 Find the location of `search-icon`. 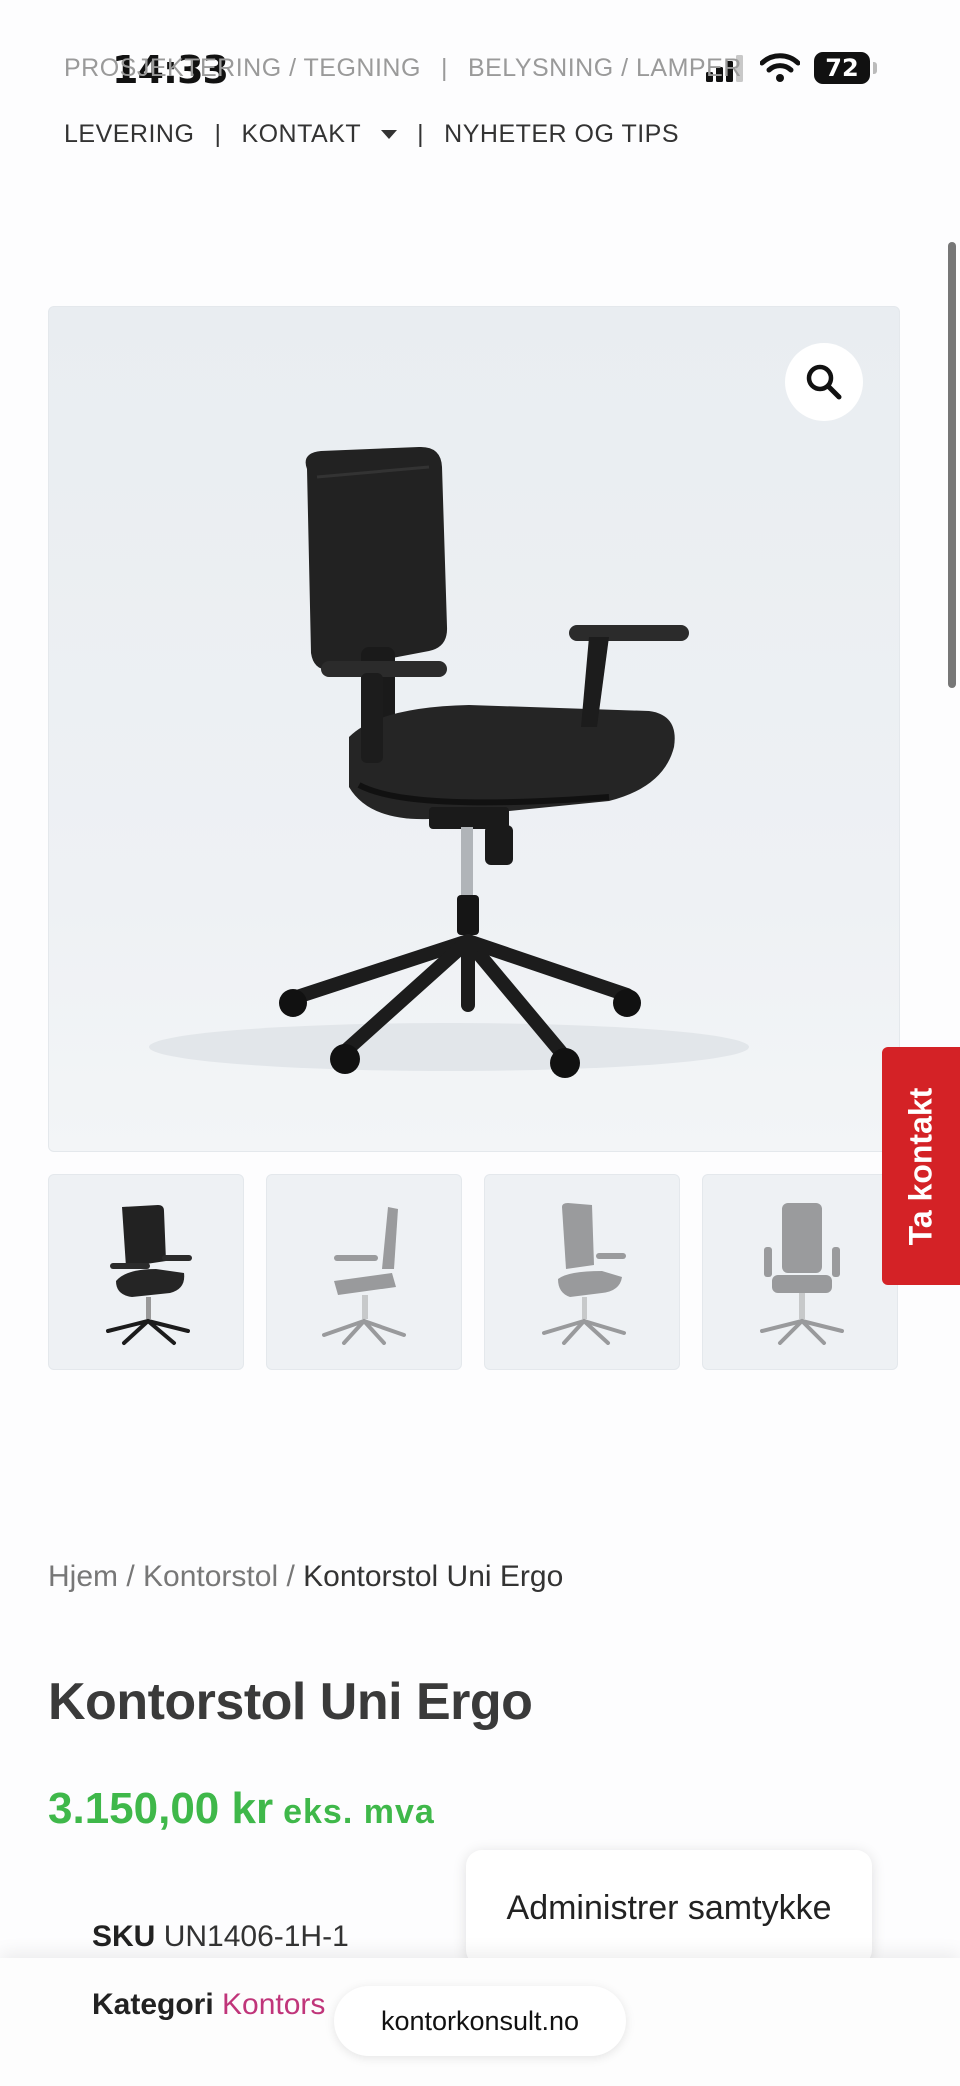

search-icon is located at coordinates (824, 382).